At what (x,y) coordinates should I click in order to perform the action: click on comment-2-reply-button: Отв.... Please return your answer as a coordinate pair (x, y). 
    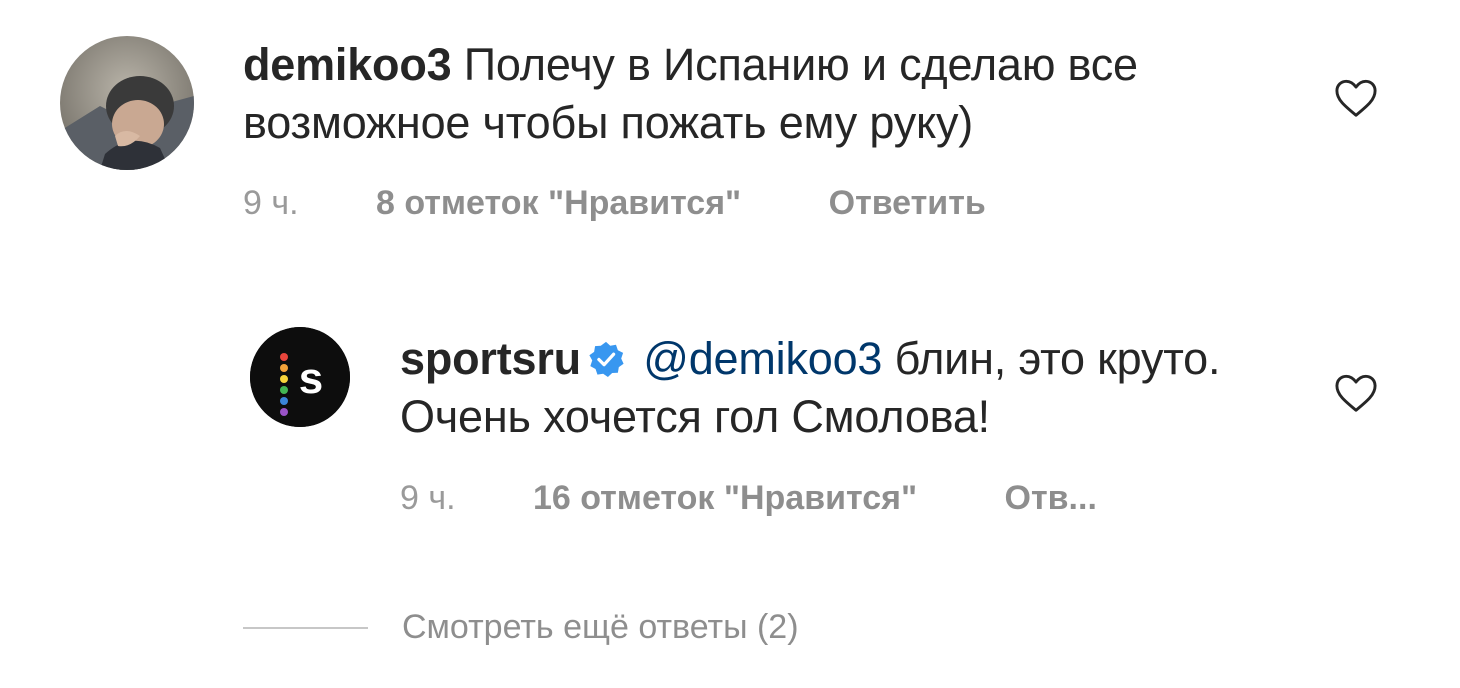
    Looking at the image, I should click on (1051, 498).